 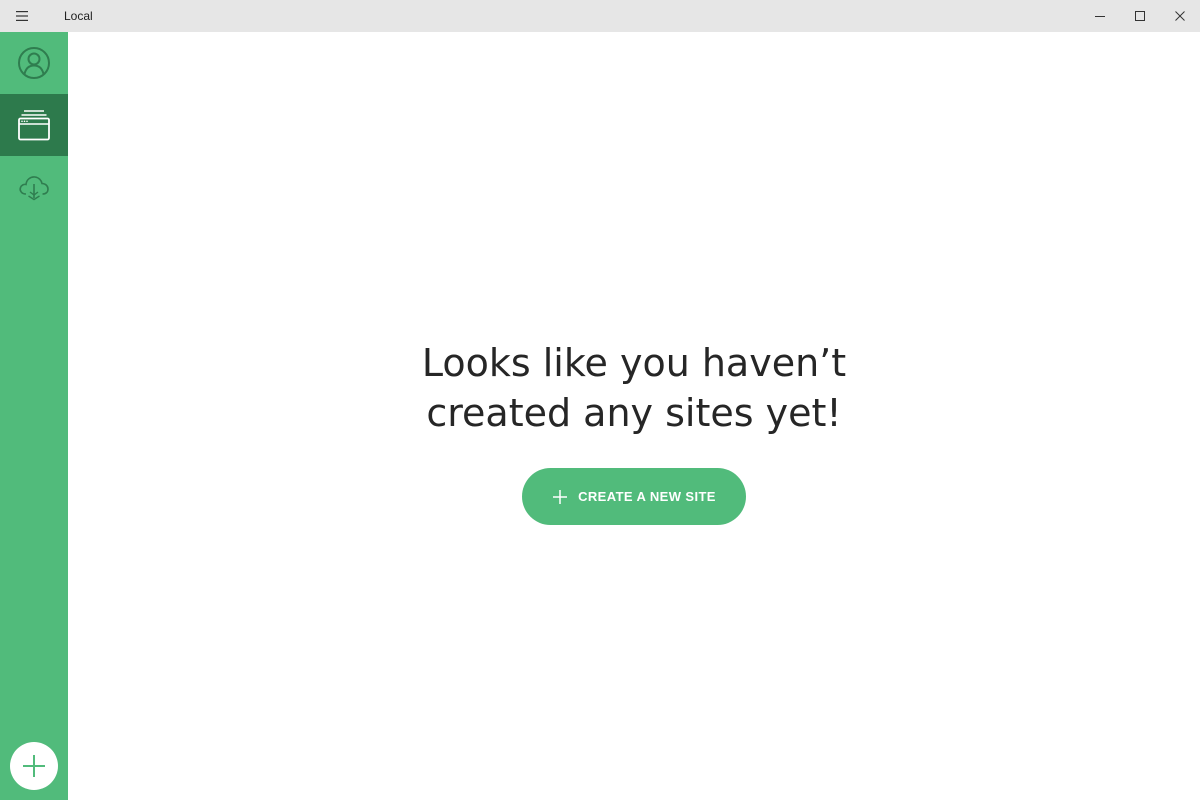 I want to click on user-account-icon, so click(x=34, y=63).